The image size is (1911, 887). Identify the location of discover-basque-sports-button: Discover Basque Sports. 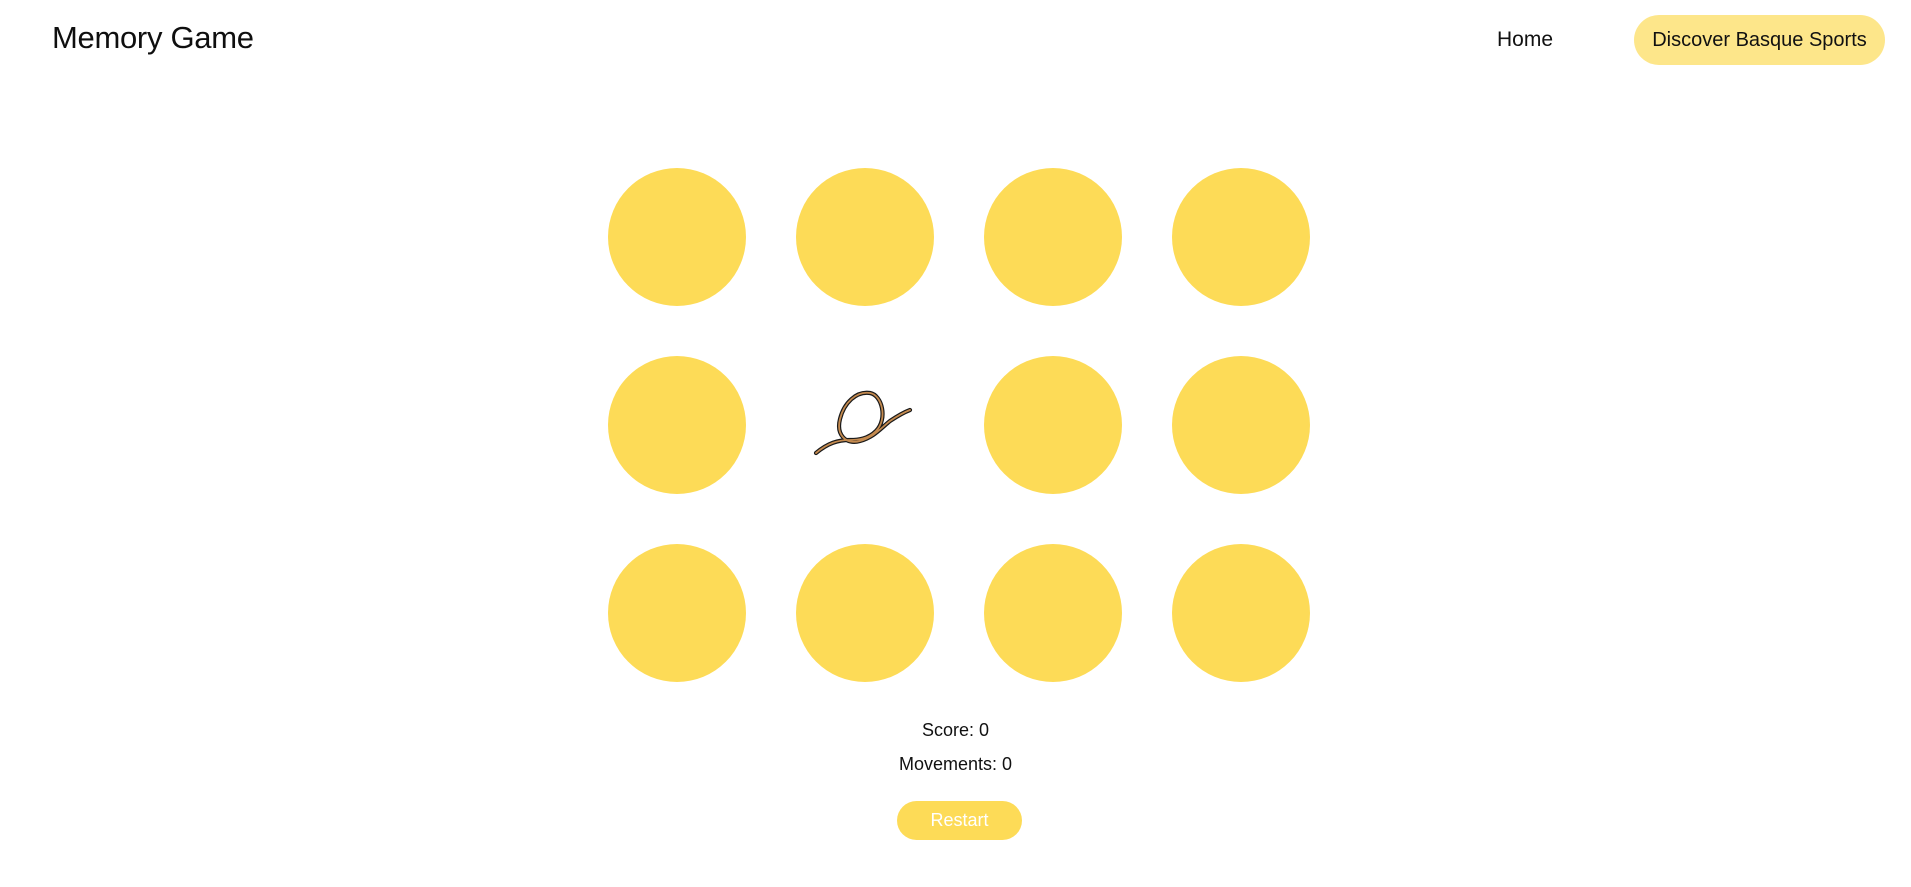
(1759, 40).